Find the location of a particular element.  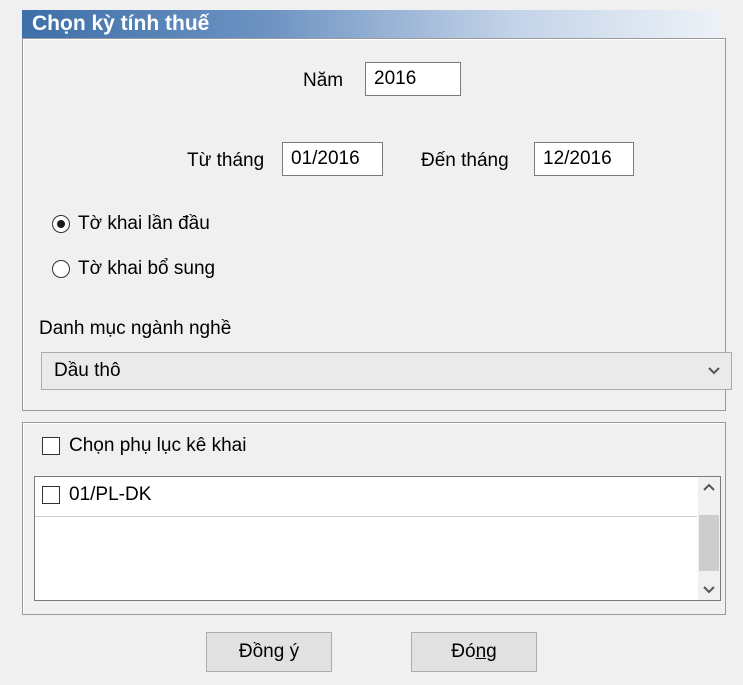

close-button: Đóng is located at coordinates (474, 652).